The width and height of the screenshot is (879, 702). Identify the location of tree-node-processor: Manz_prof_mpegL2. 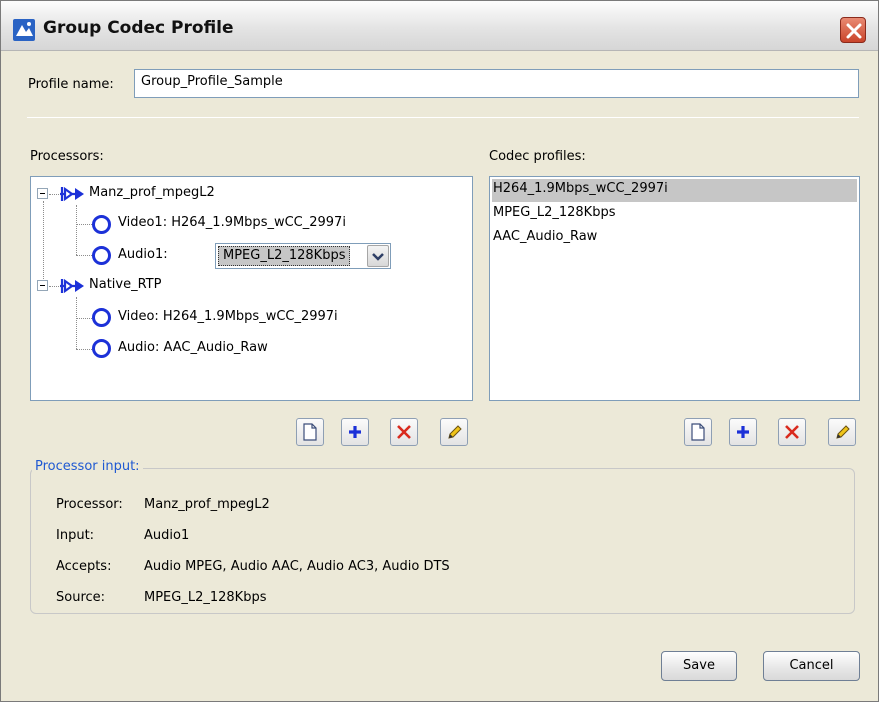
(152, 192).